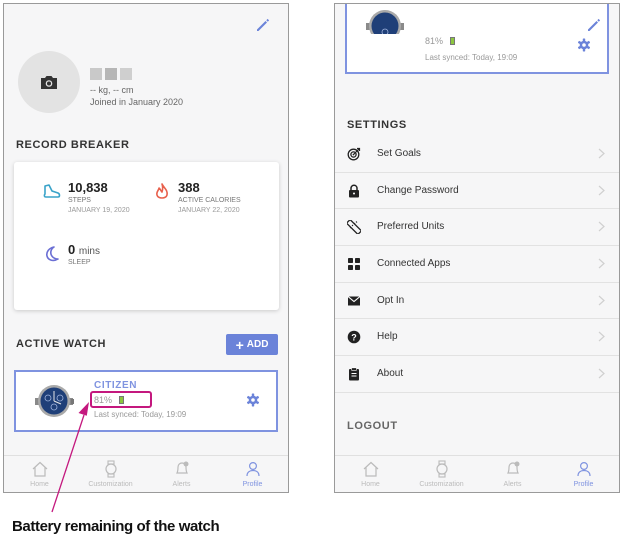 The image size is (623, 549). Describe the element at coordinates (88, 187) in the screenshot. I see `steps-value: 10,838` at that location.